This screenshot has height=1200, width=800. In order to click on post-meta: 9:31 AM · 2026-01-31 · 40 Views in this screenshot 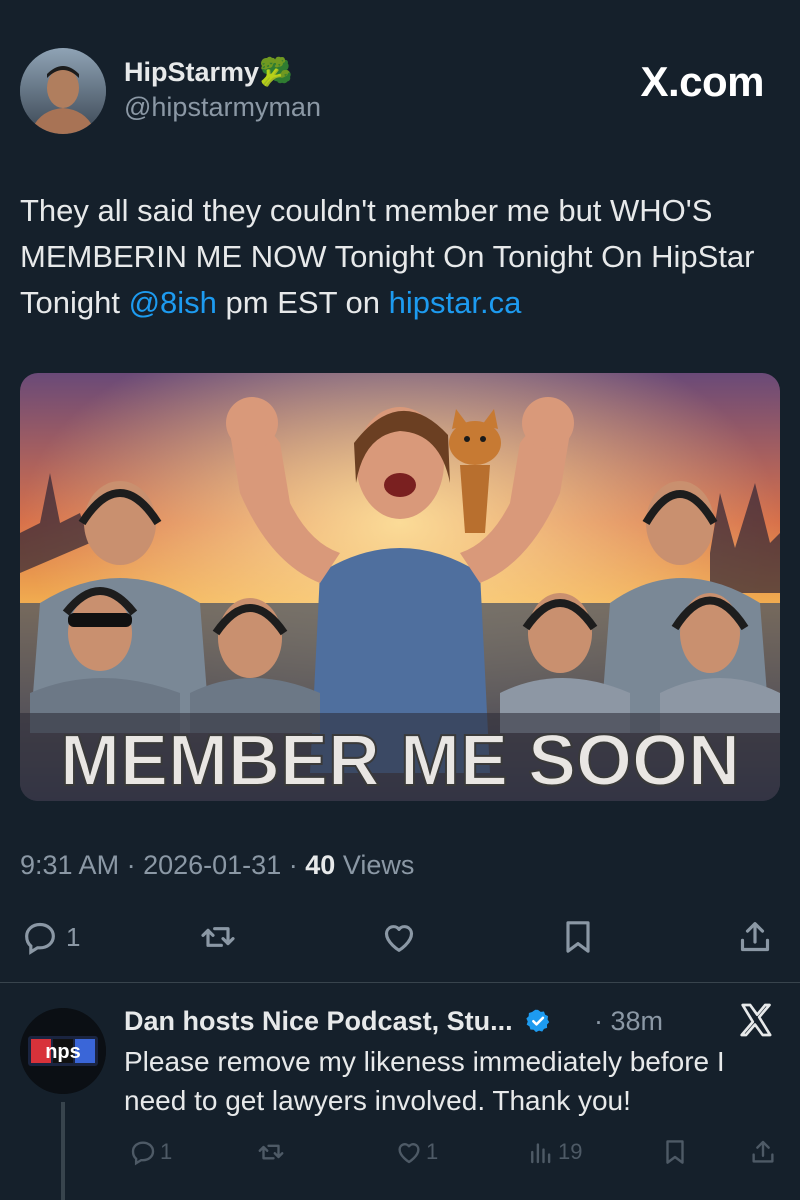, I will do `click(217, 865)`.